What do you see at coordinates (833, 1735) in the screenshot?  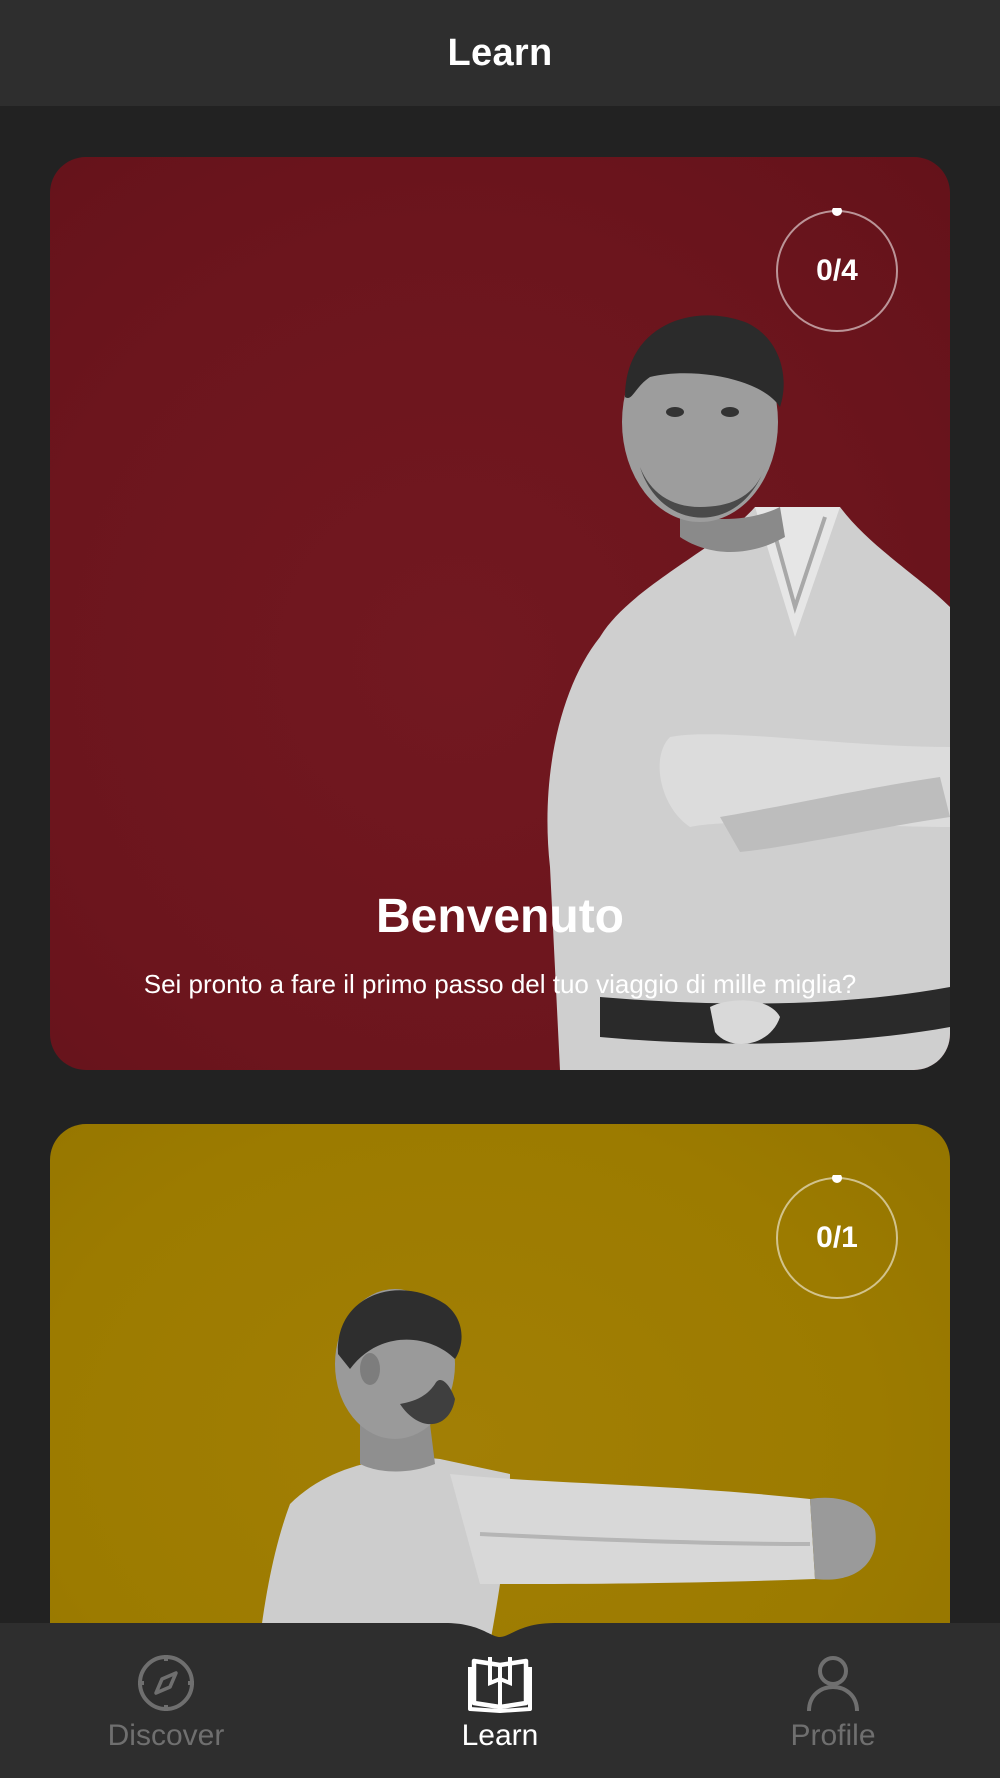 I see `nav-label-profile: Profile` at bounding box center [833, 1735].